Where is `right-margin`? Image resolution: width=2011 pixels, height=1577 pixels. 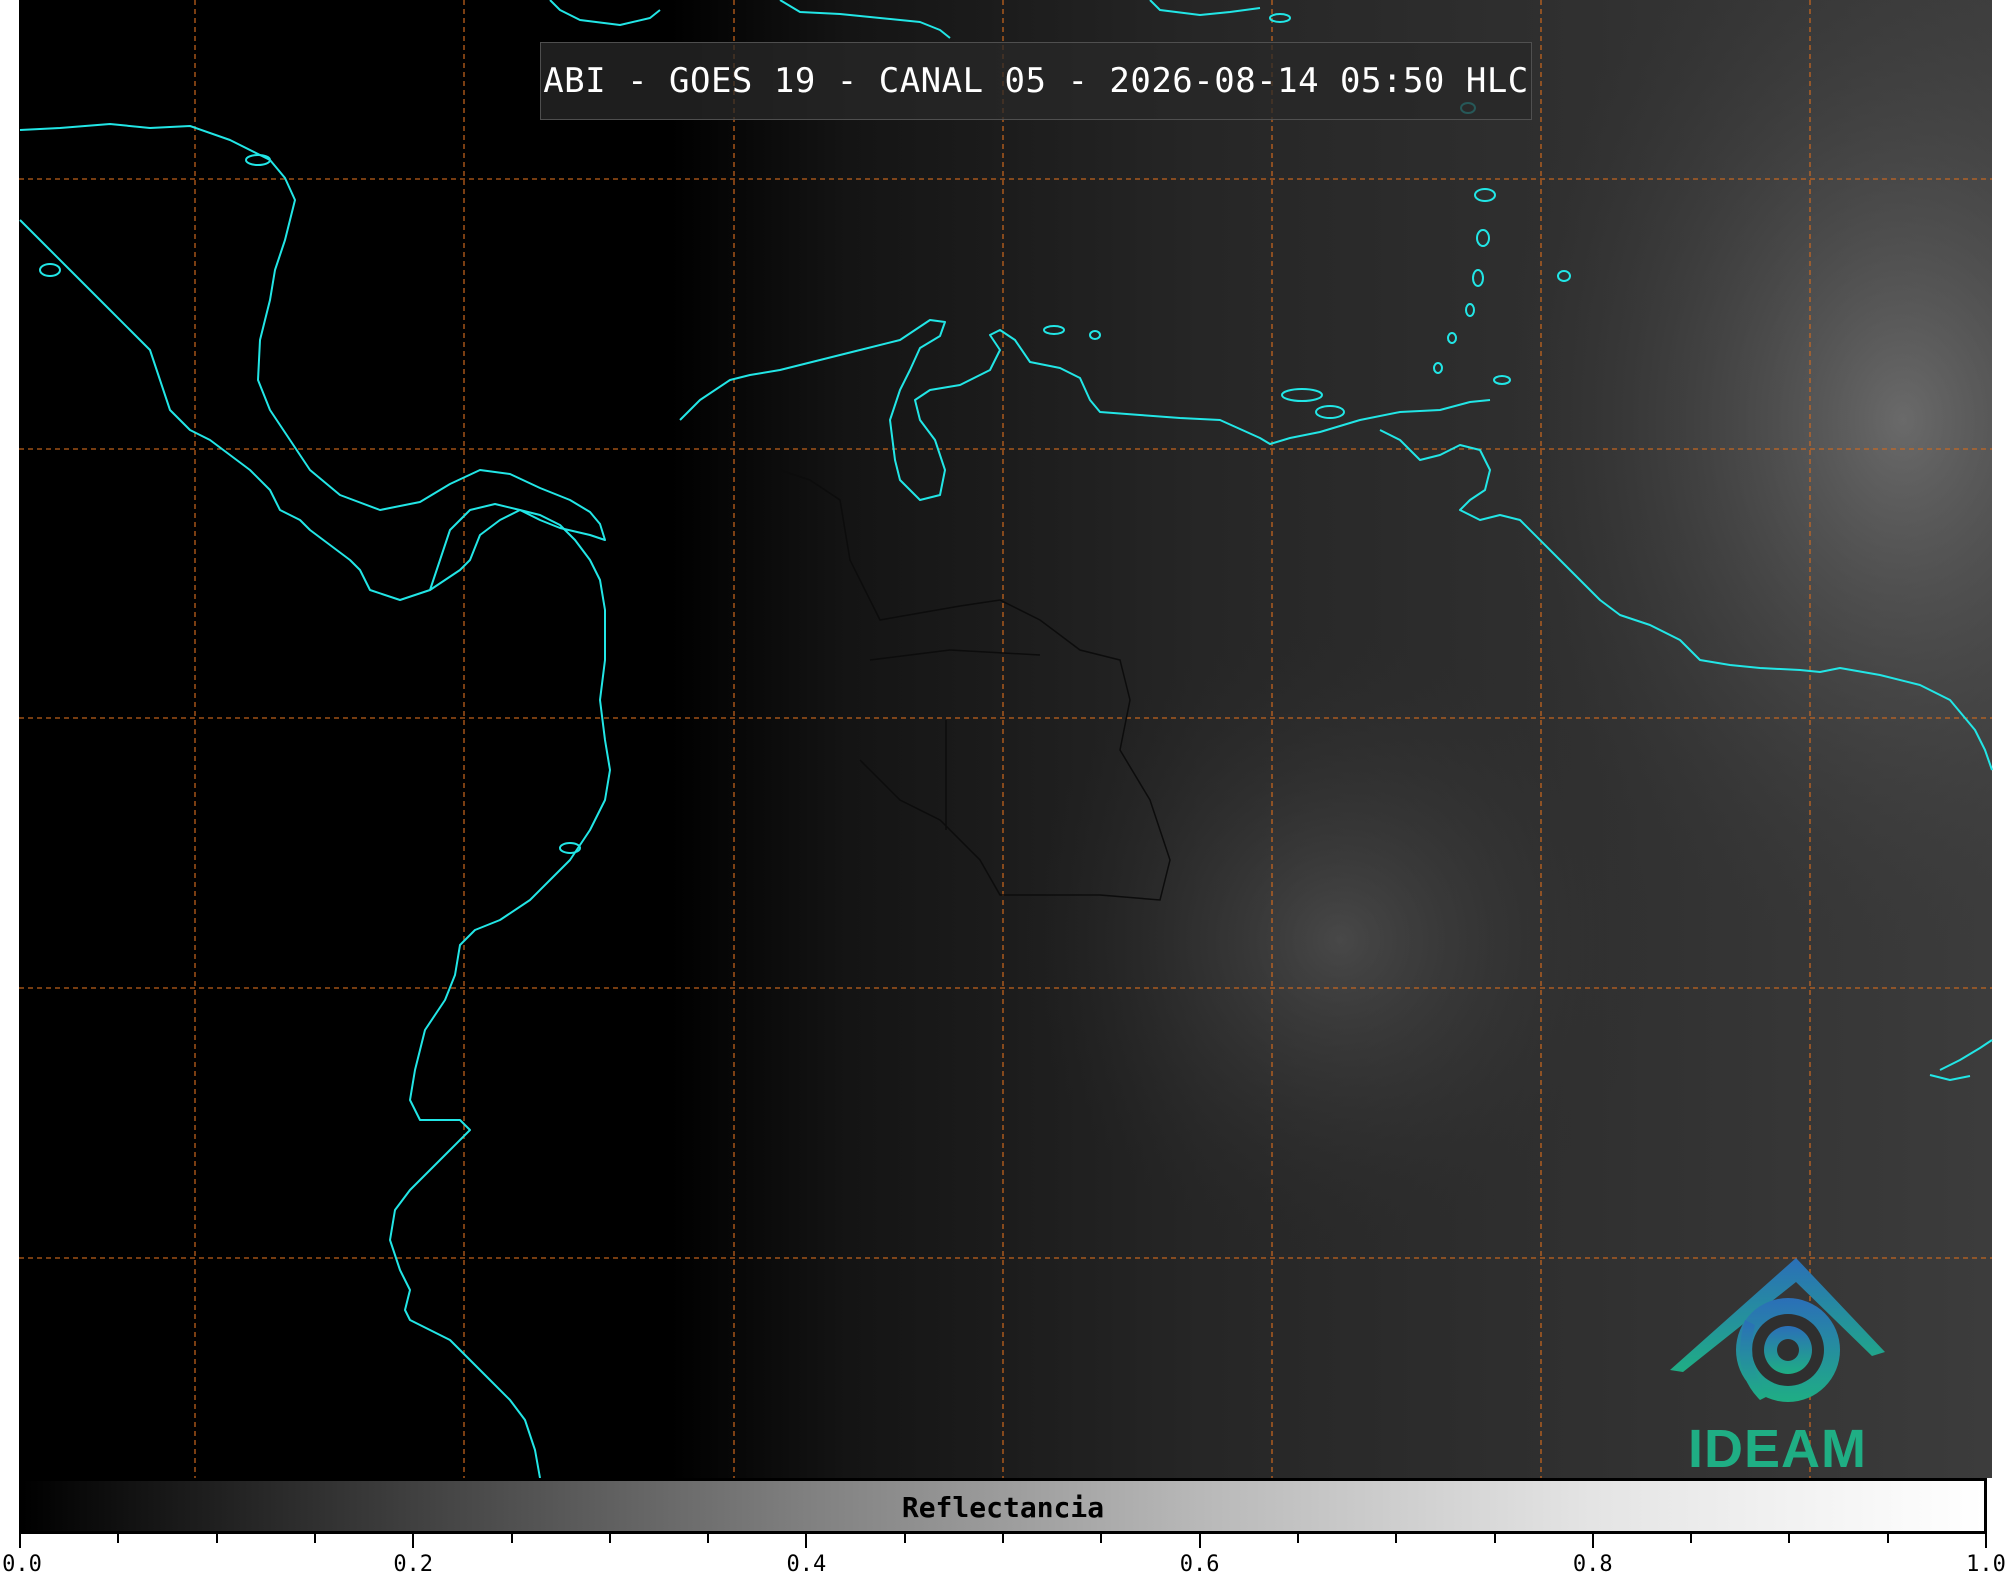 right-margin is located at coordinates (2001, 739).